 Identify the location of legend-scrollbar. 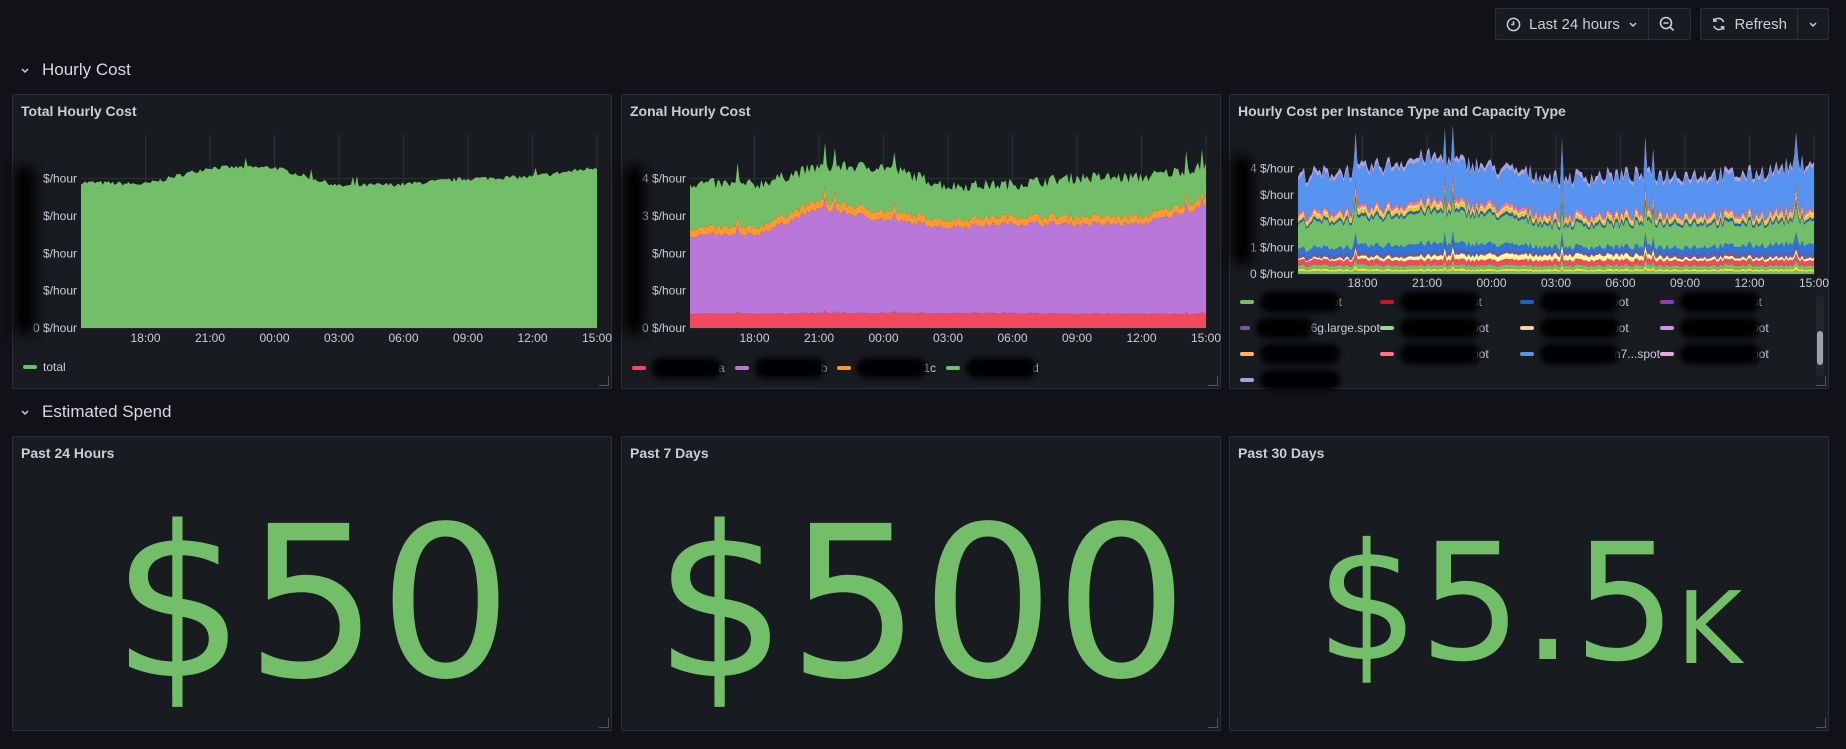
(1820, 336).